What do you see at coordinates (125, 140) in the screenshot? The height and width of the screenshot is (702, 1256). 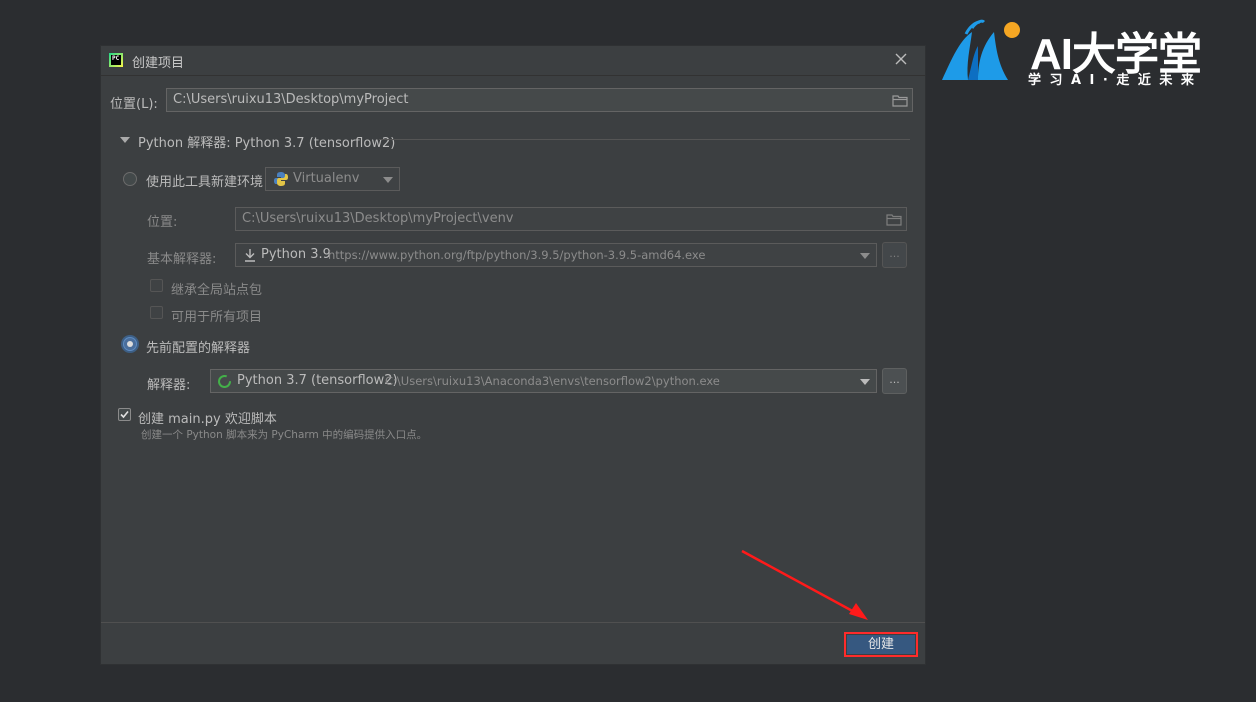 I see `collapse-triangle-icon` at bounding box center [125, 140].